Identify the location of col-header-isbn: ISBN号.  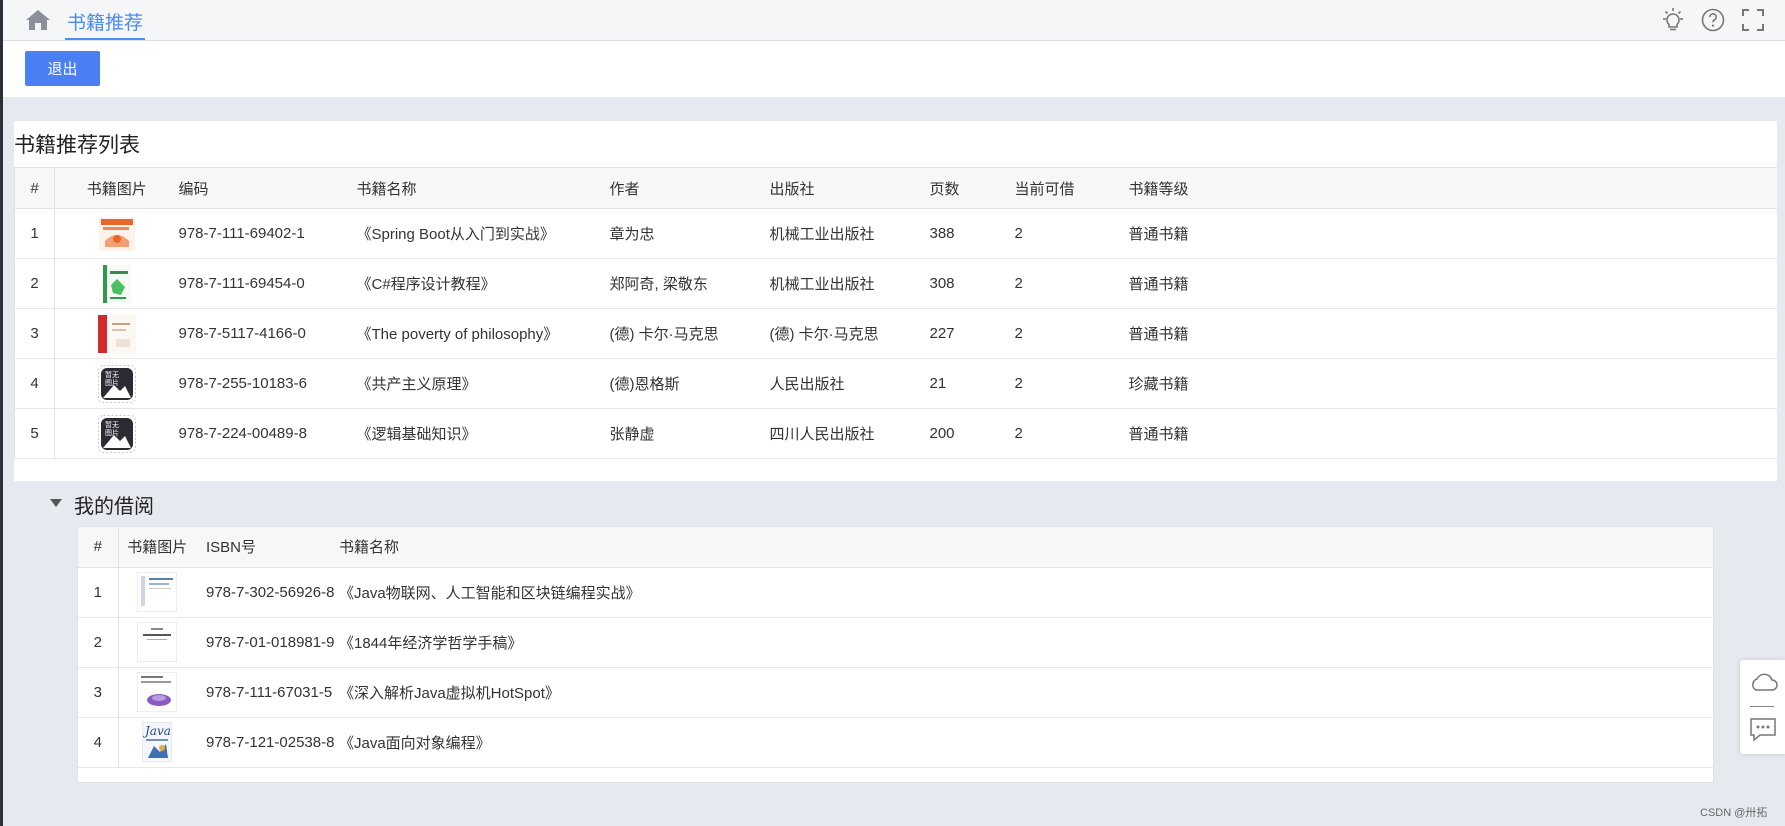
(267, 547).